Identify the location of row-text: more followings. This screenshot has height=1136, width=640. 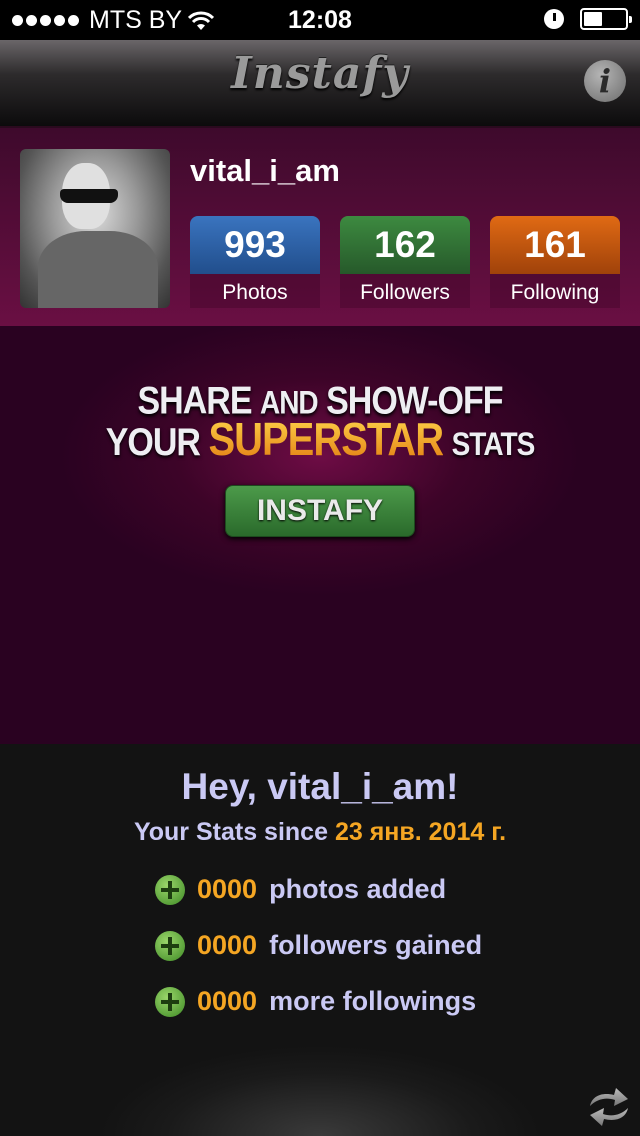
(373, 1001).